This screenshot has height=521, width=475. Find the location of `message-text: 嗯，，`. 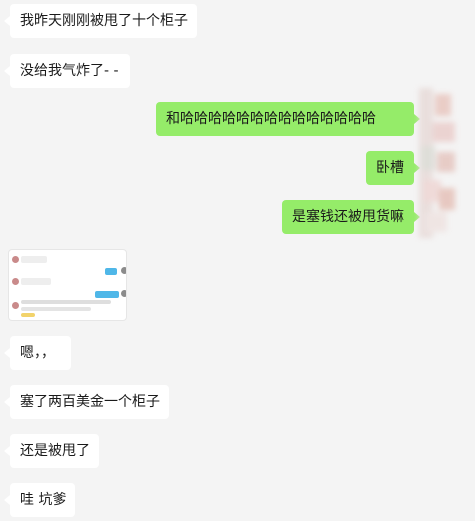

message-text: 嗯，， is located at coordinates (37, 353).